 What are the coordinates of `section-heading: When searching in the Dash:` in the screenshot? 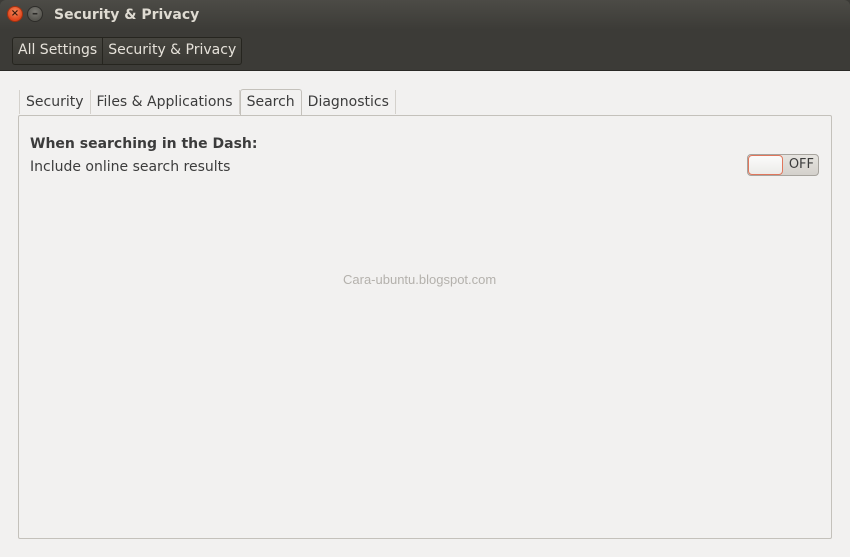 It's located at (144, 144).